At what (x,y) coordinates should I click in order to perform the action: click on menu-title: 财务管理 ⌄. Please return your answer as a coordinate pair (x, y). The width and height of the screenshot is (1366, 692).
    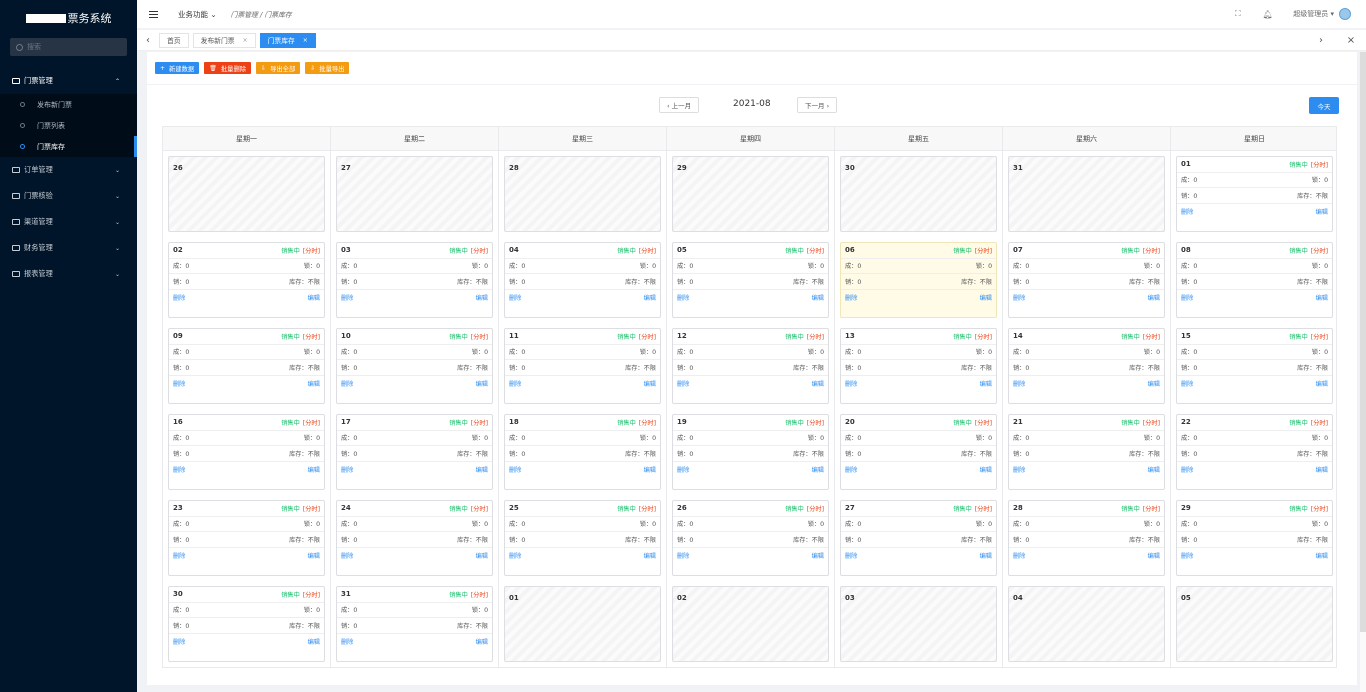
    Looking at the image, I should click on (68, 248).